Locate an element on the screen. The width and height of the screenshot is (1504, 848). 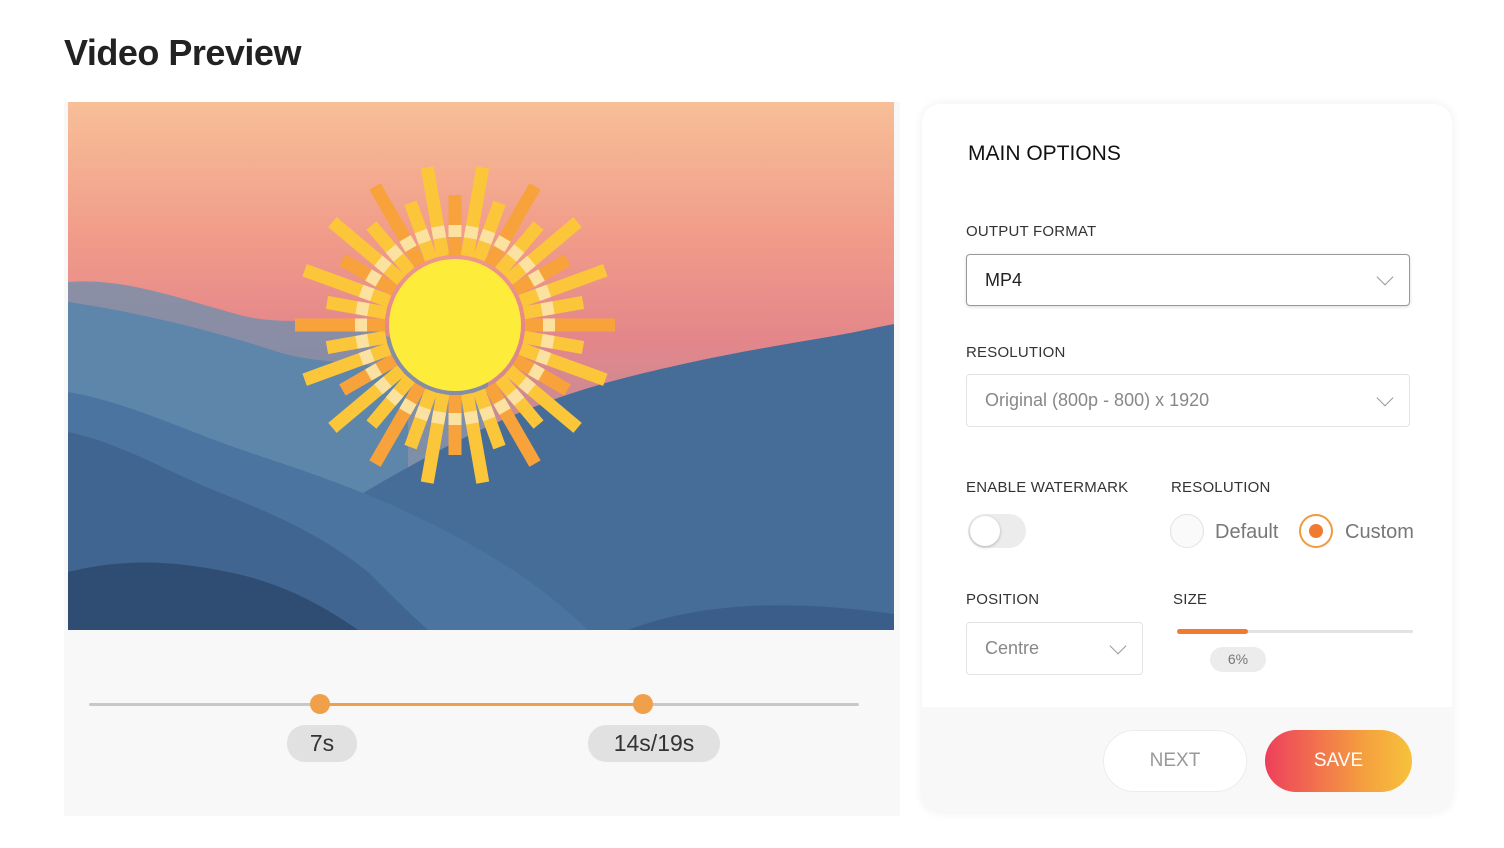
toggle-knob is located at coordinates (985, 531).